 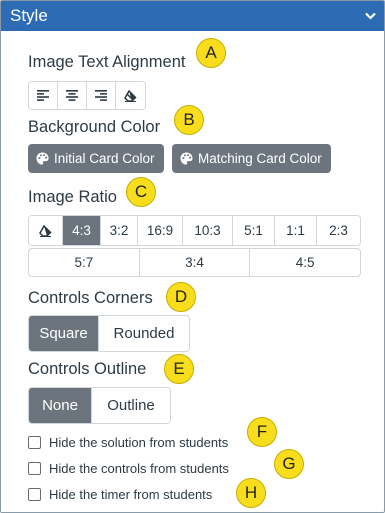 What do you see at coordinates (189, 120) in the screenshot?
I see `callout-b: B` at bounding box center [189, 120].